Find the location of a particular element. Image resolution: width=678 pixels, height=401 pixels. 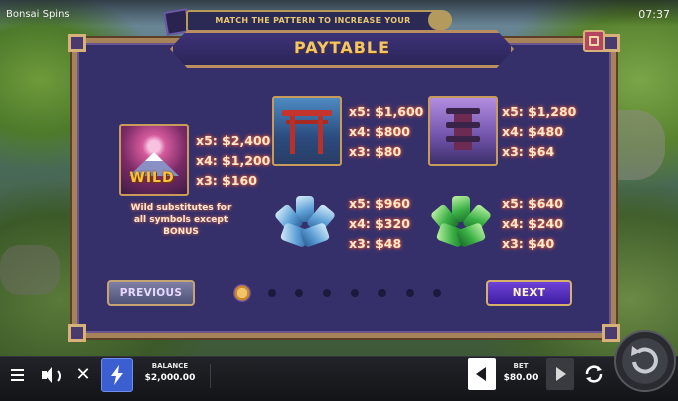

torii-pays: x5: $1,600 x4: $800 x3: $80 is located at coordinates (386, 132).